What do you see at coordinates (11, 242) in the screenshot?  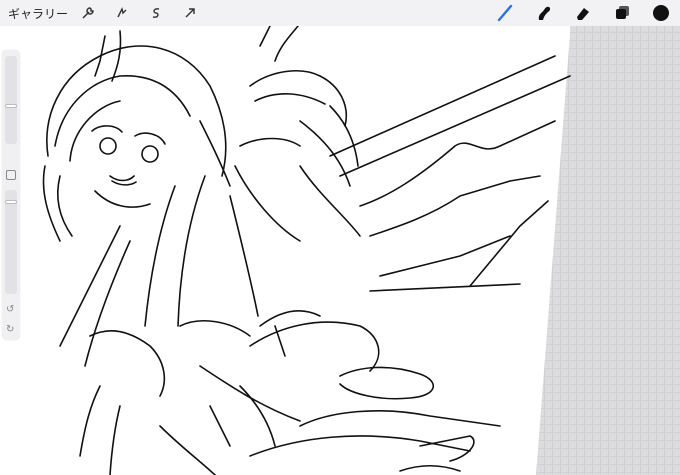 I see `opacity-slider` at bounding box center [11, 242].